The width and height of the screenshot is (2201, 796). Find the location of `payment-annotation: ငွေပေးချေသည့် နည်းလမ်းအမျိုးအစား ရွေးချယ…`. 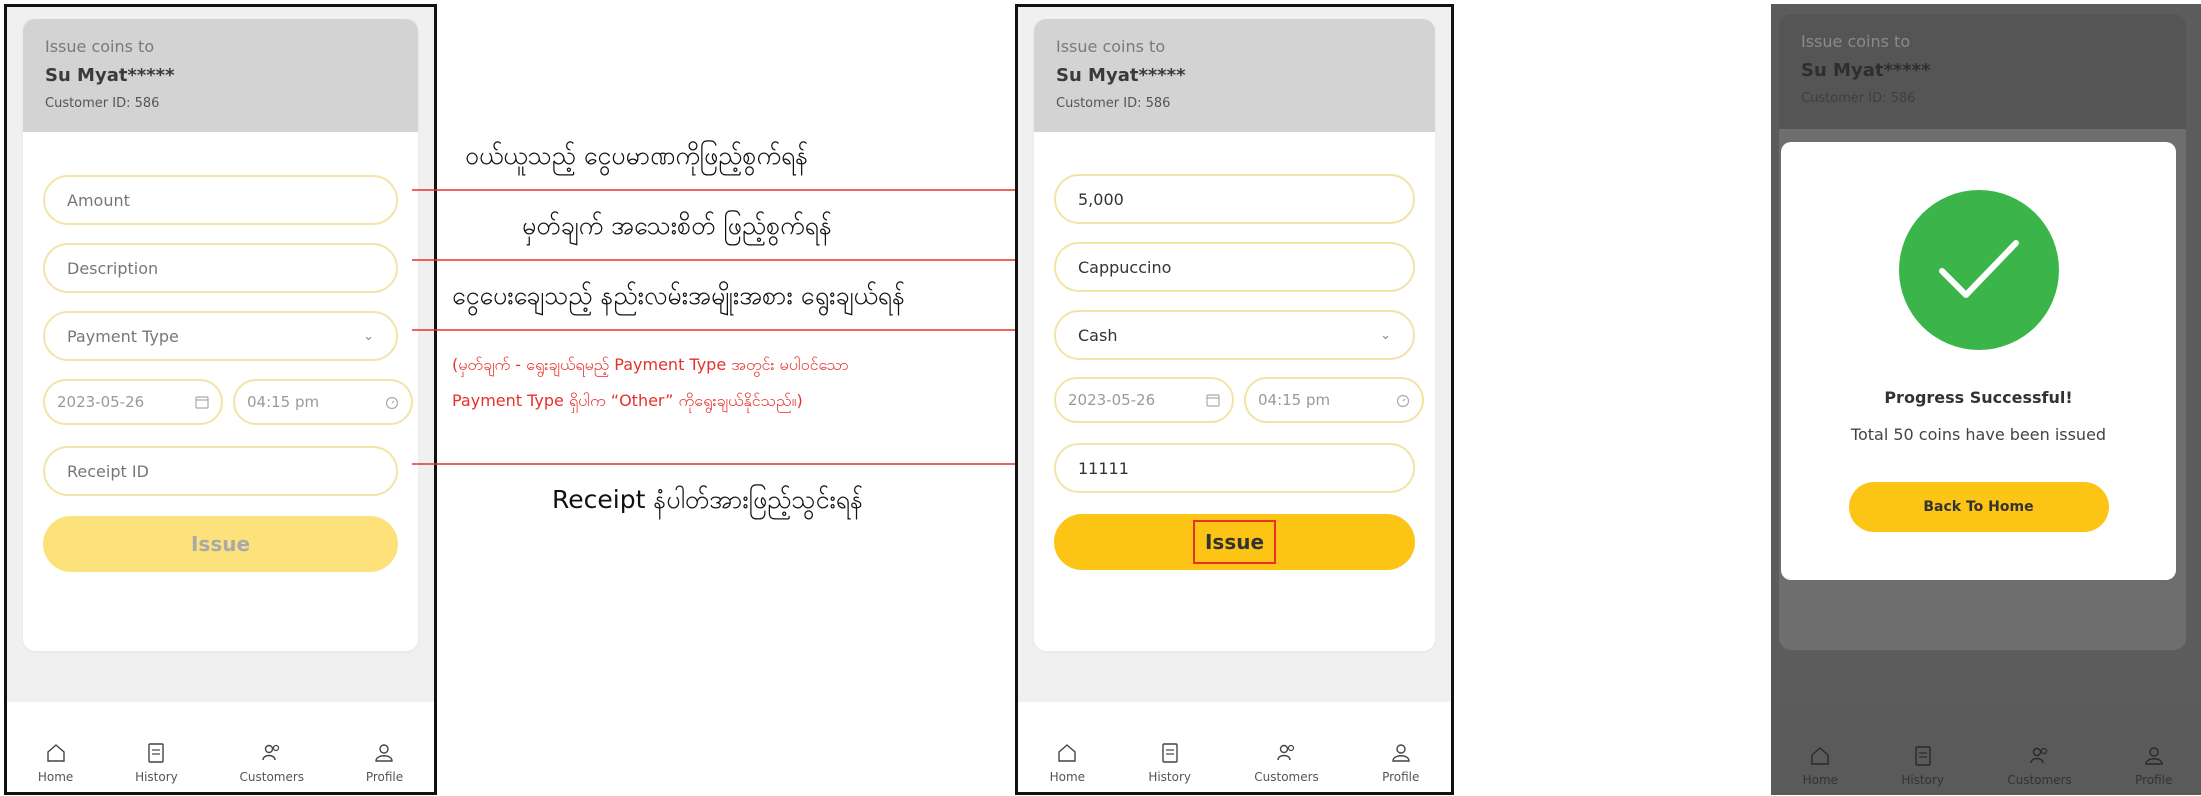

payment-annotation: ငွေပေးချေသည့် နည်းလမ်းအမျိုးအစား ရွေးချယ… is located at coordinates (679, 295).